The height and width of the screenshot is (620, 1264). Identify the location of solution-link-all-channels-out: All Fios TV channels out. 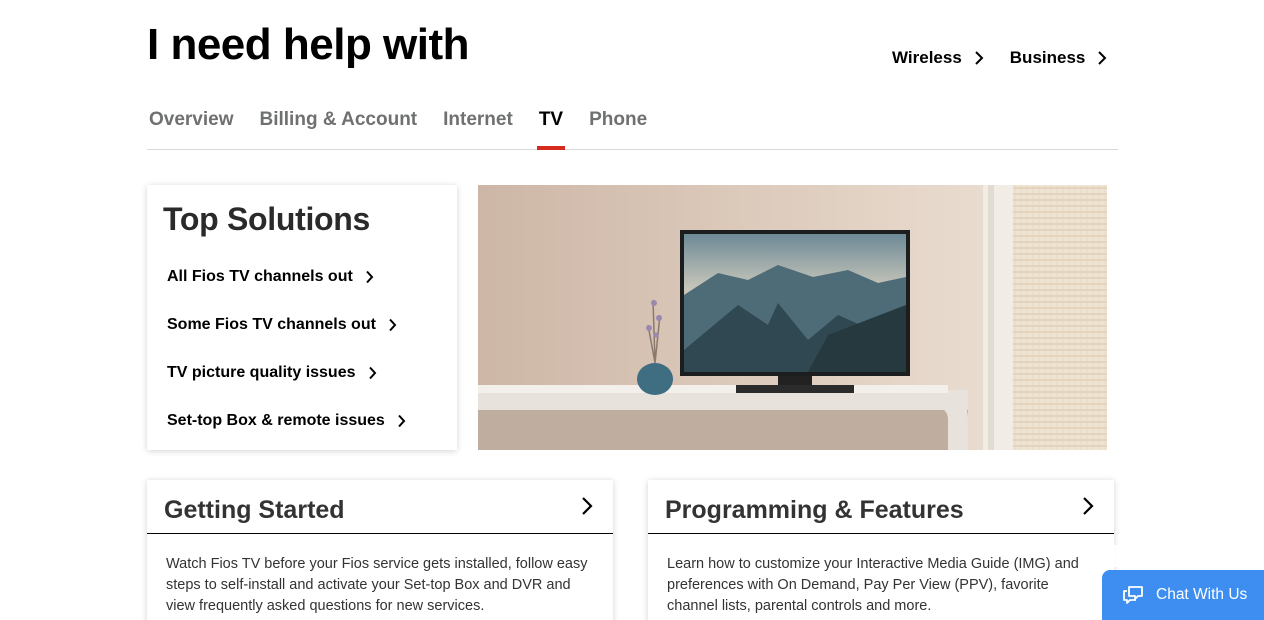
(270, 277).